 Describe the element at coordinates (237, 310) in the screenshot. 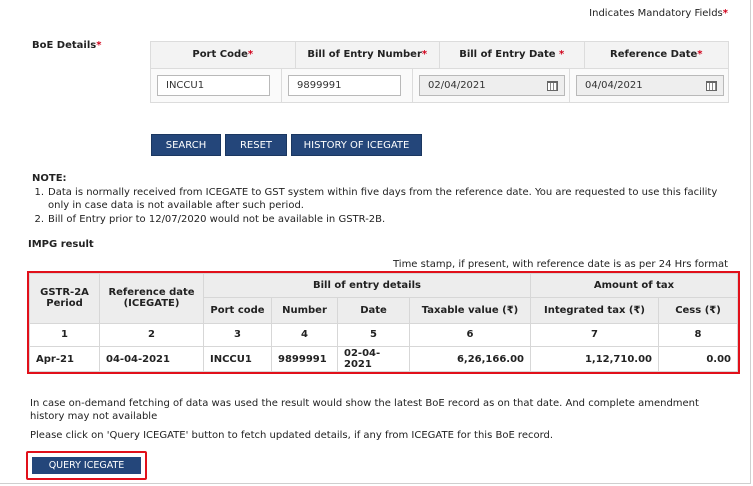

I see `port-code-col-header: Port code` at that location.